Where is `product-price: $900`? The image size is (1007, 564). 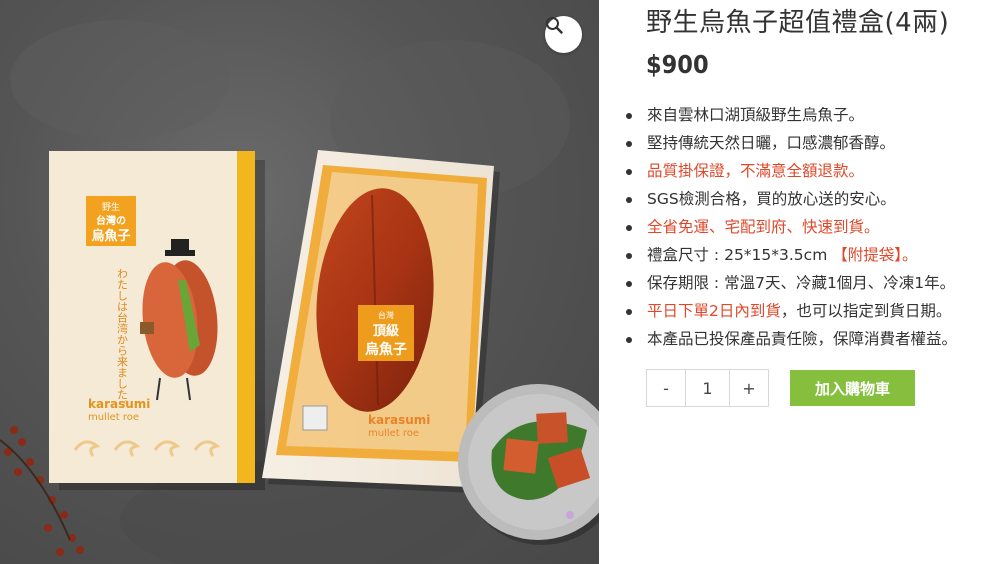 product-price: $900 is located at coordinates (677, 64).